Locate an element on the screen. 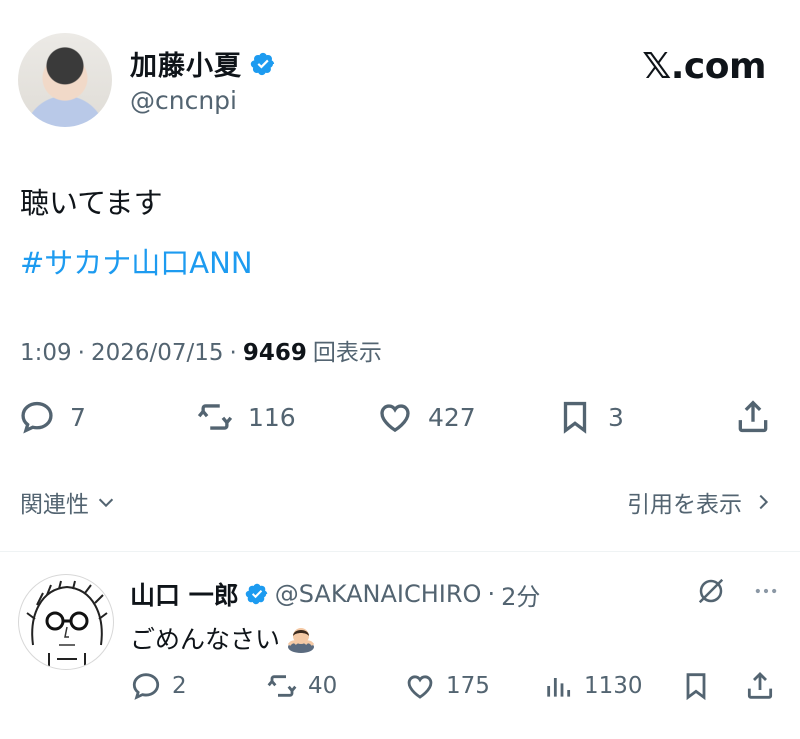 Image resolution: width=800 pixels, height=739 pixels. reply-views-count: 1130 is located at coordinates (613, 686).